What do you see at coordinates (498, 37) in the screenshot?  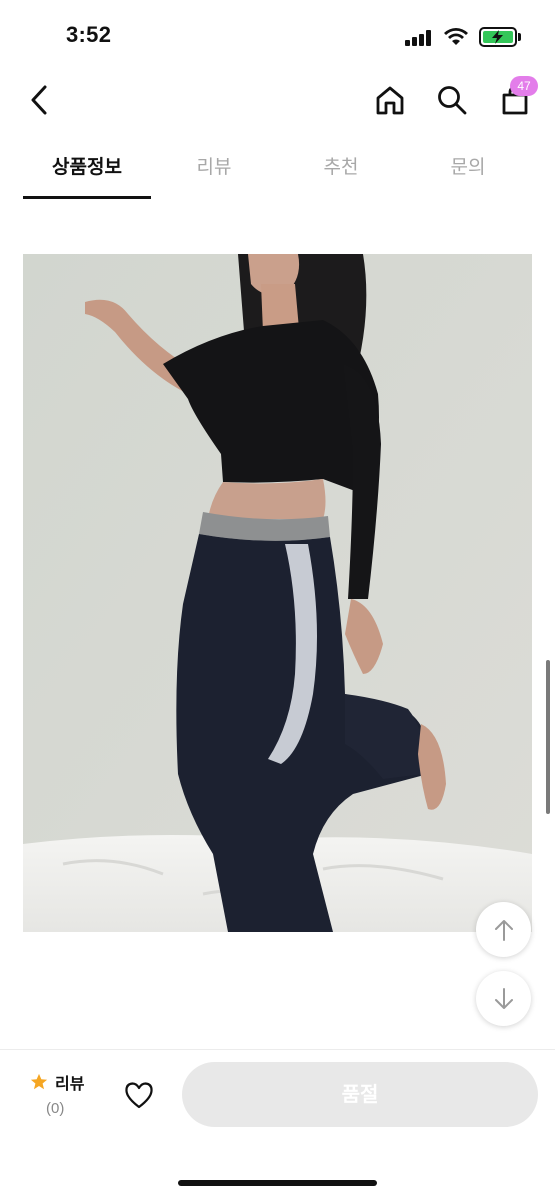 I see `battery-charging-icon` at bounding box center [498, 37].